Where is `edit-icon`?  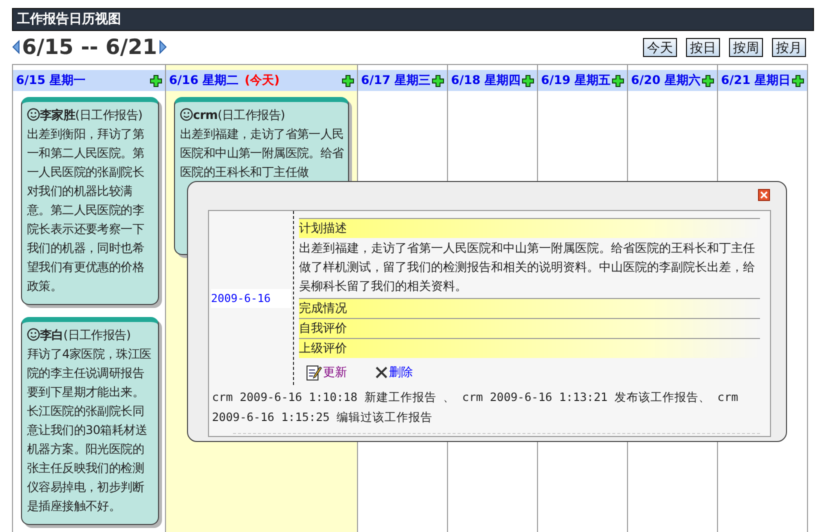
edit-icon is located at coordinates (314, 372).